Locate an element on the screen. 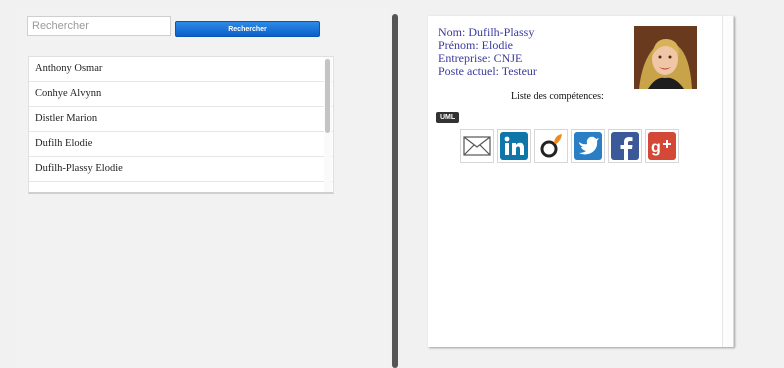 The height and width of the screenshot is (368, 784). skills-title: Liste des compétences: is located at coordinates (557, 96).